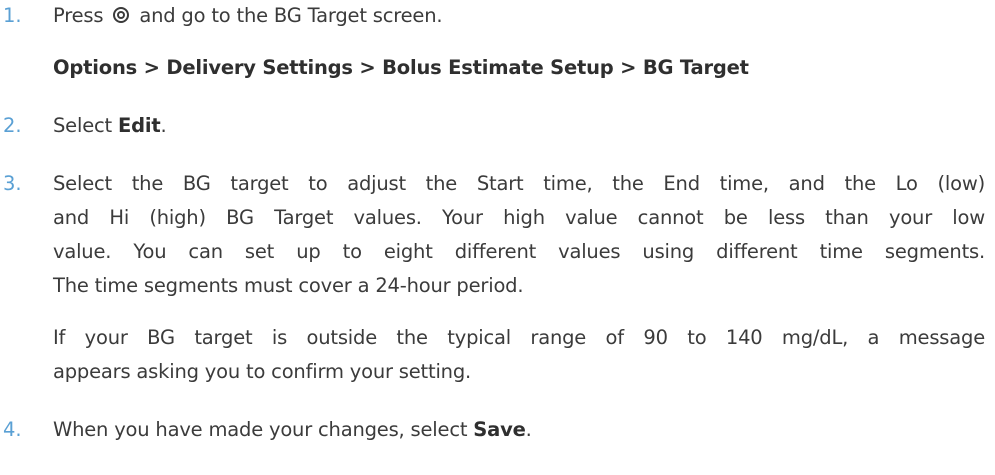 The image size is (995, 475). What do you see at coordinates (12, 125) in the screenshot?
I see `step-2-number: 2.` at bounding box center [12, 125].